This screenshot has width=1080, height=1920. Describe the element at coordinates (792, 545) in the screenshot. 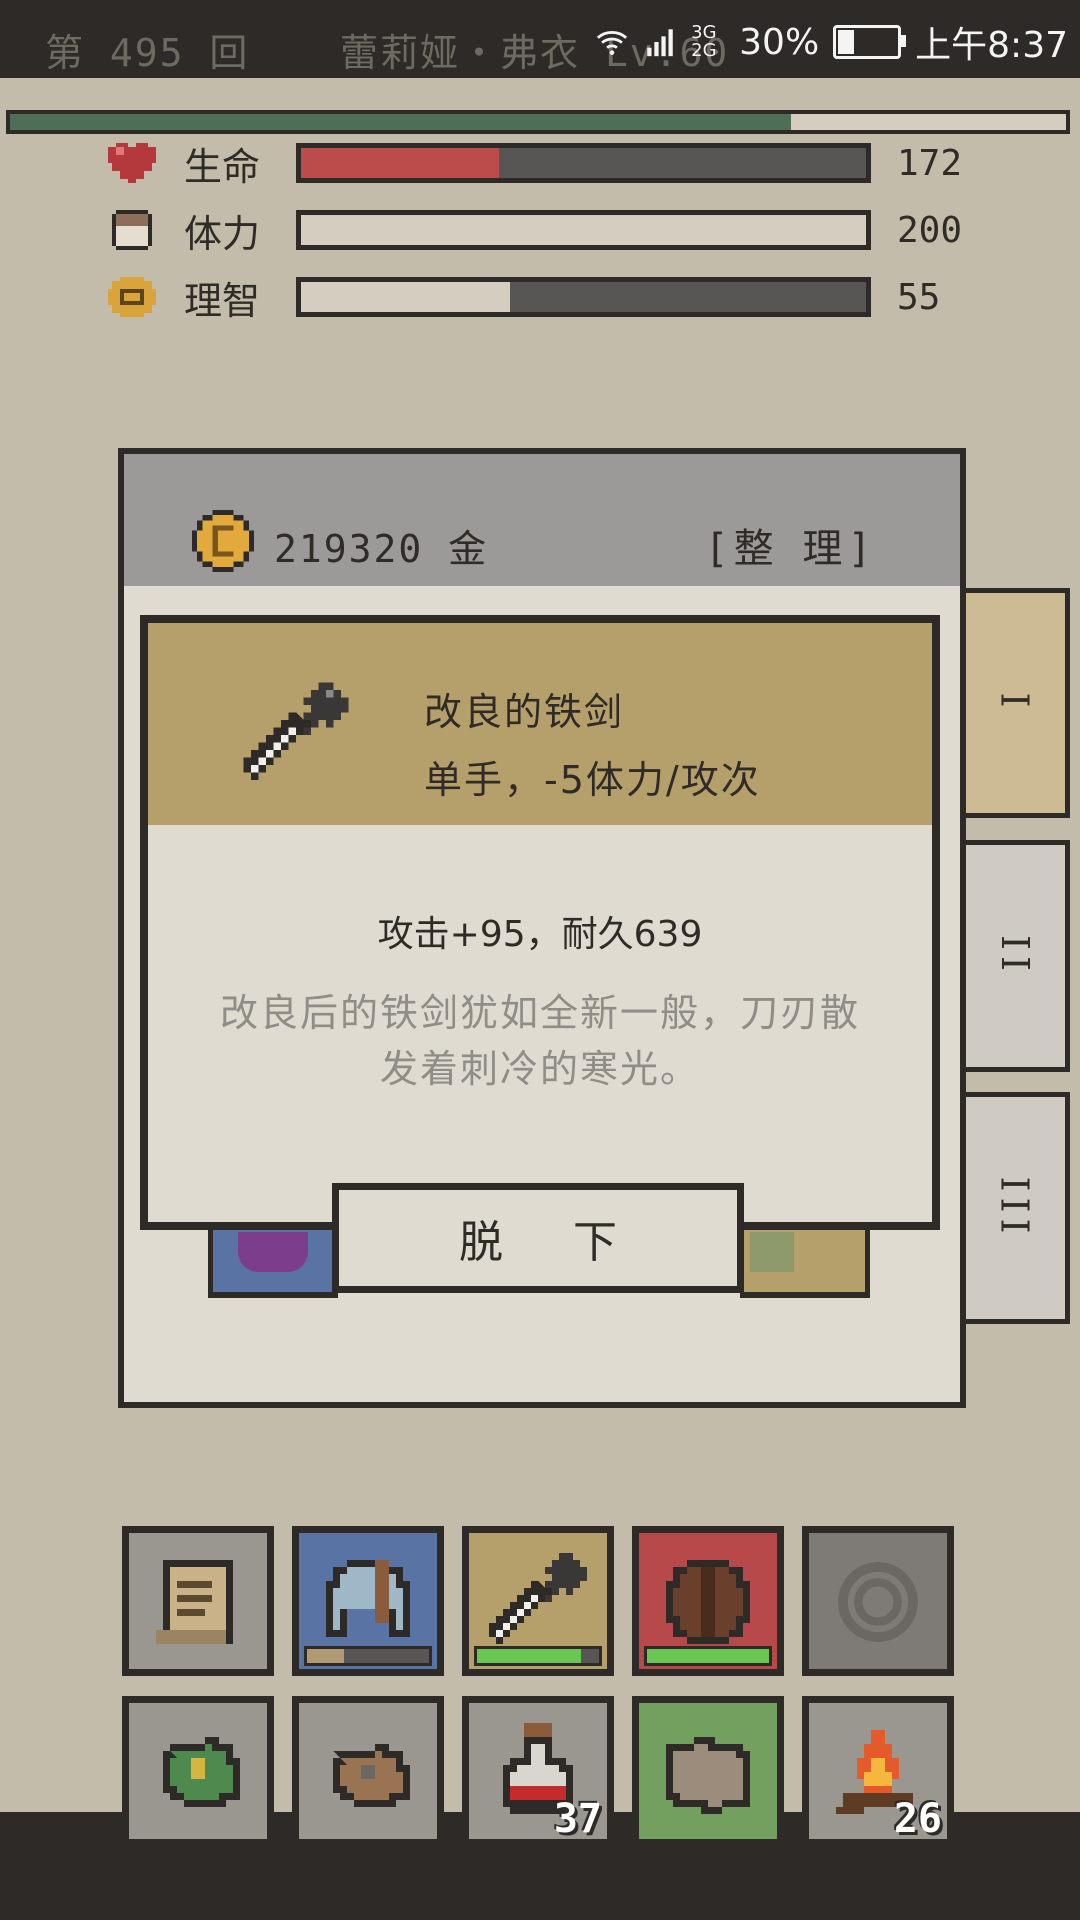

I see `sort-button: [整 理]` at that location.